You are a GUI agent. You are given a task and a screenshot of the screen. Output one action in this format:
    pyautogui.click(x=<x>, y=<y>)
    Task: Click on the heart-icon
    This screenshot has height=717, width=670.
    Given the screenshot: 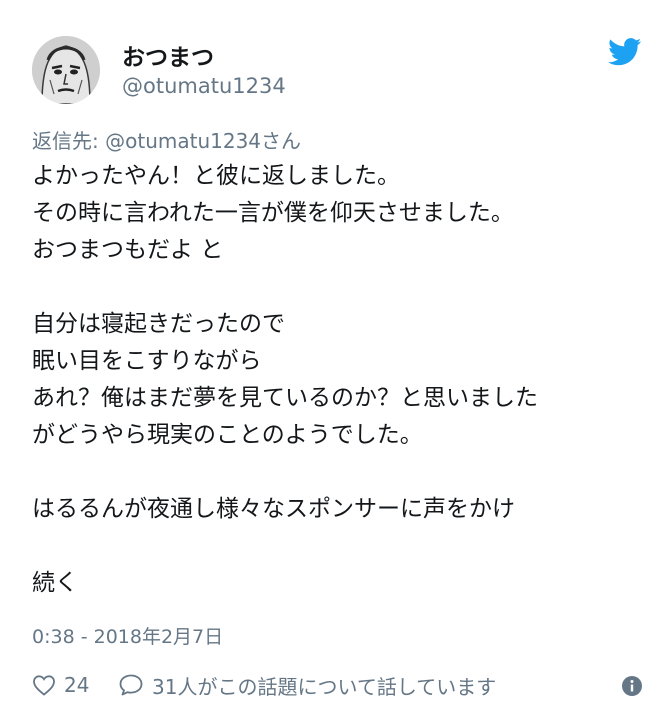 What is the action you would take?
    pyautogui.click(x=44, y=685)
    